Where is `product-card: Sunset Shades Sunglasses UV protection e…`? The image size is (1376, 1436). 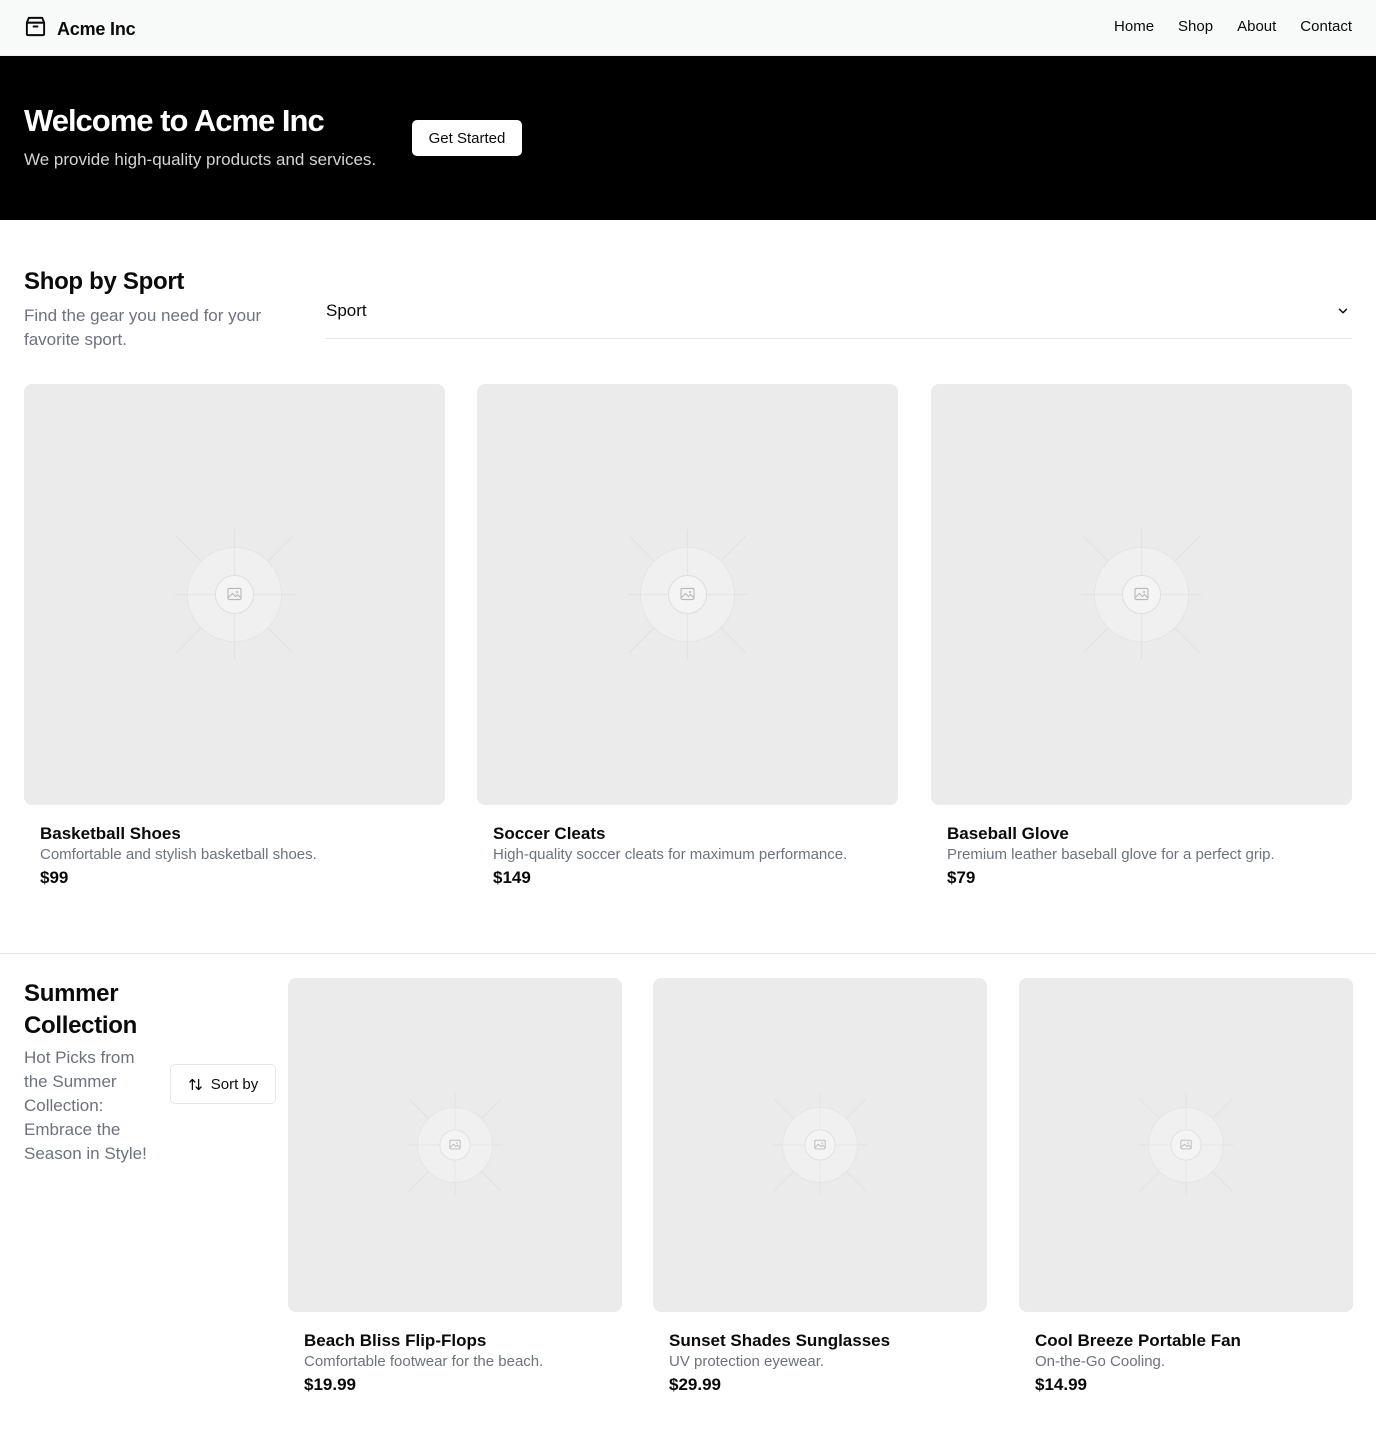 product-card: Sunset Shades Sunglasses UV protection e… is located at coordinates (820, 1188).